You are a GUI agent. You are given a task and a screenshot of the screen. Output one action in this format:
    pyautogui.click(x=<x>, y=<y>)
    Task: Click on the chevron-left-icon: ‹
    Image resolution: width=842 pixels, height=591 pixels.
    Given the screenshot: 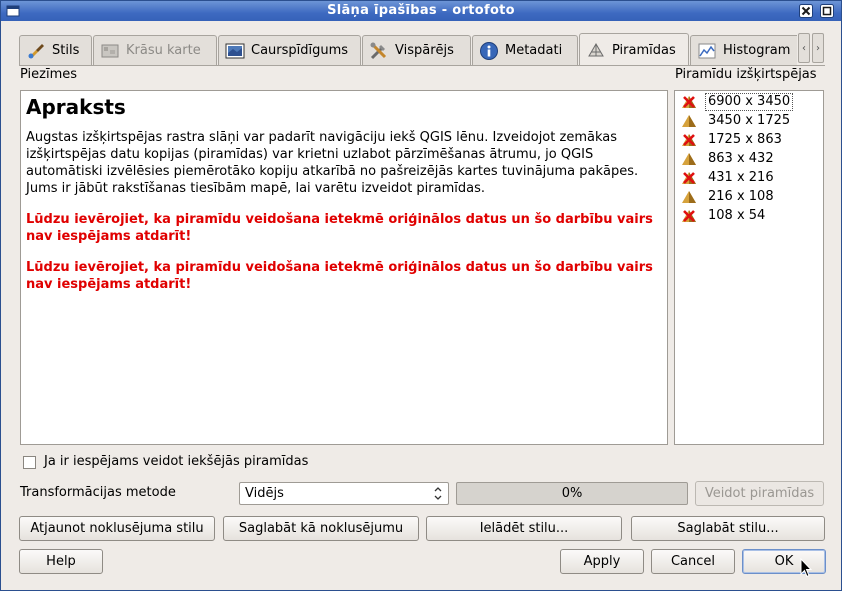 What is the action you would take?
    pyautogui.click(x=804, y=48)
    